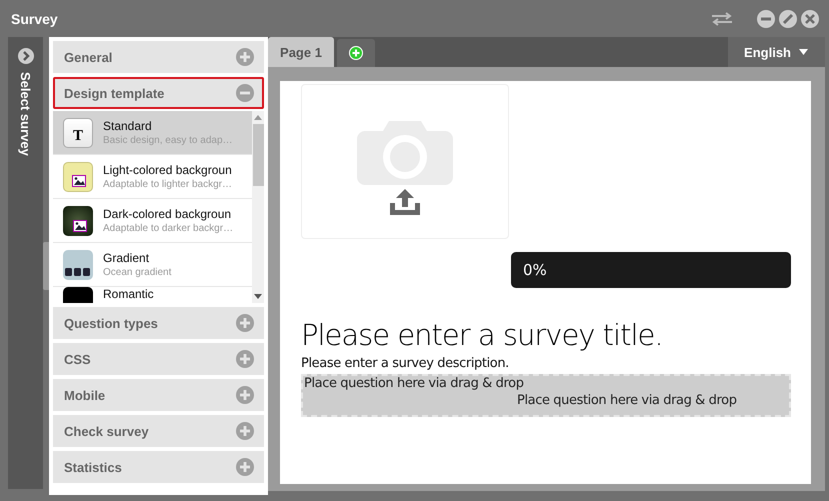 This screenshot has height=501, width=829. Describe the element at coordinates (722, 19) in the screenshot. I see `swap-icon` at that location.